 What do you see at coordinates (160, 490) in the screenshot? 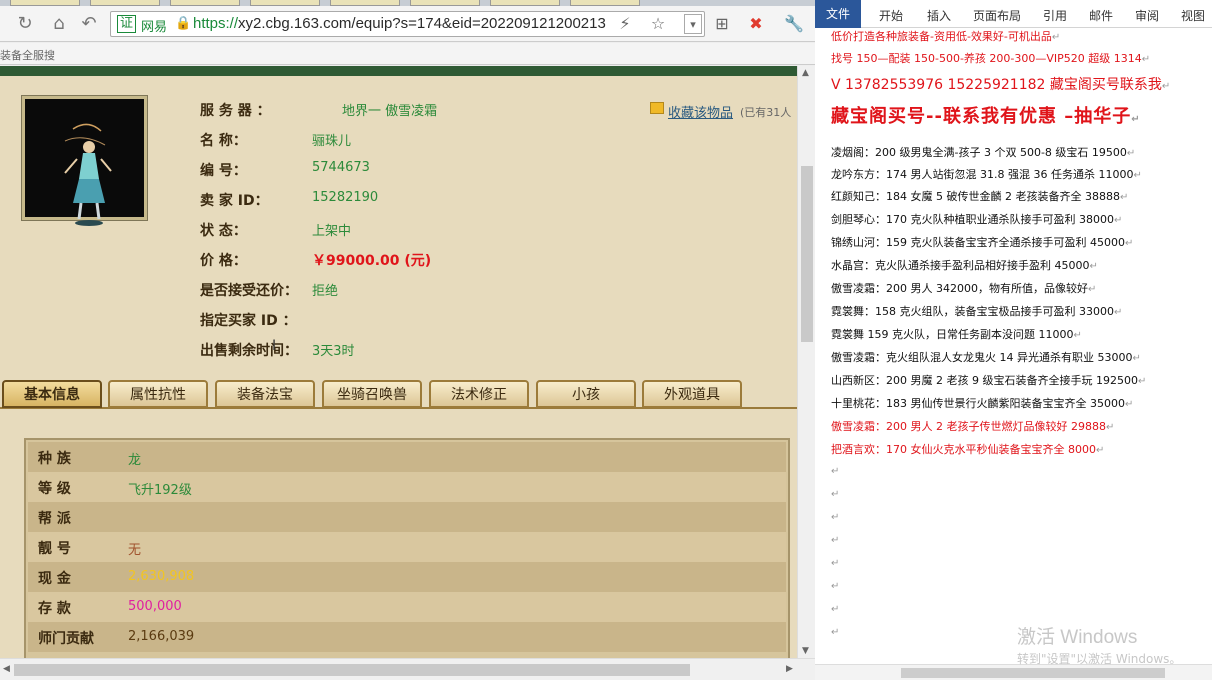
I see `stat-value: 飞升192级` at bounding box center [160, 490].